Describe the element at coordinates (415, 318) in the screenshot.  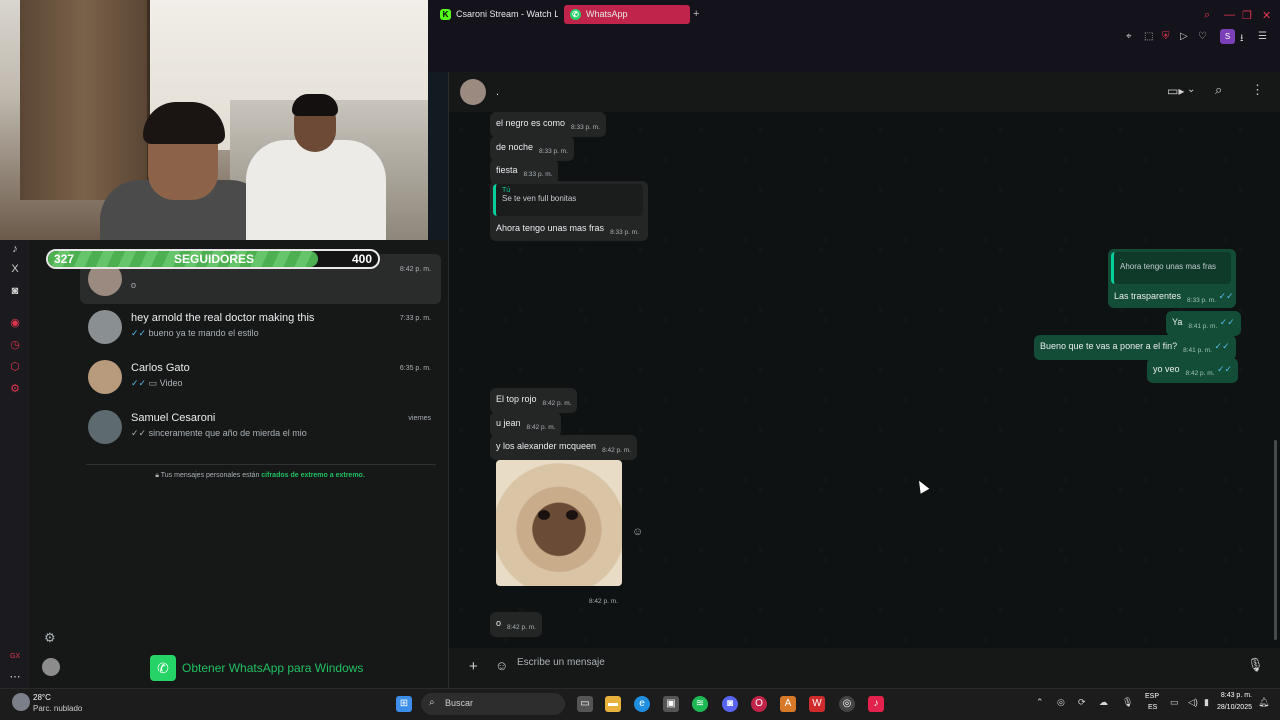
I see `chat-time: 7:33 p. m.` at that location.